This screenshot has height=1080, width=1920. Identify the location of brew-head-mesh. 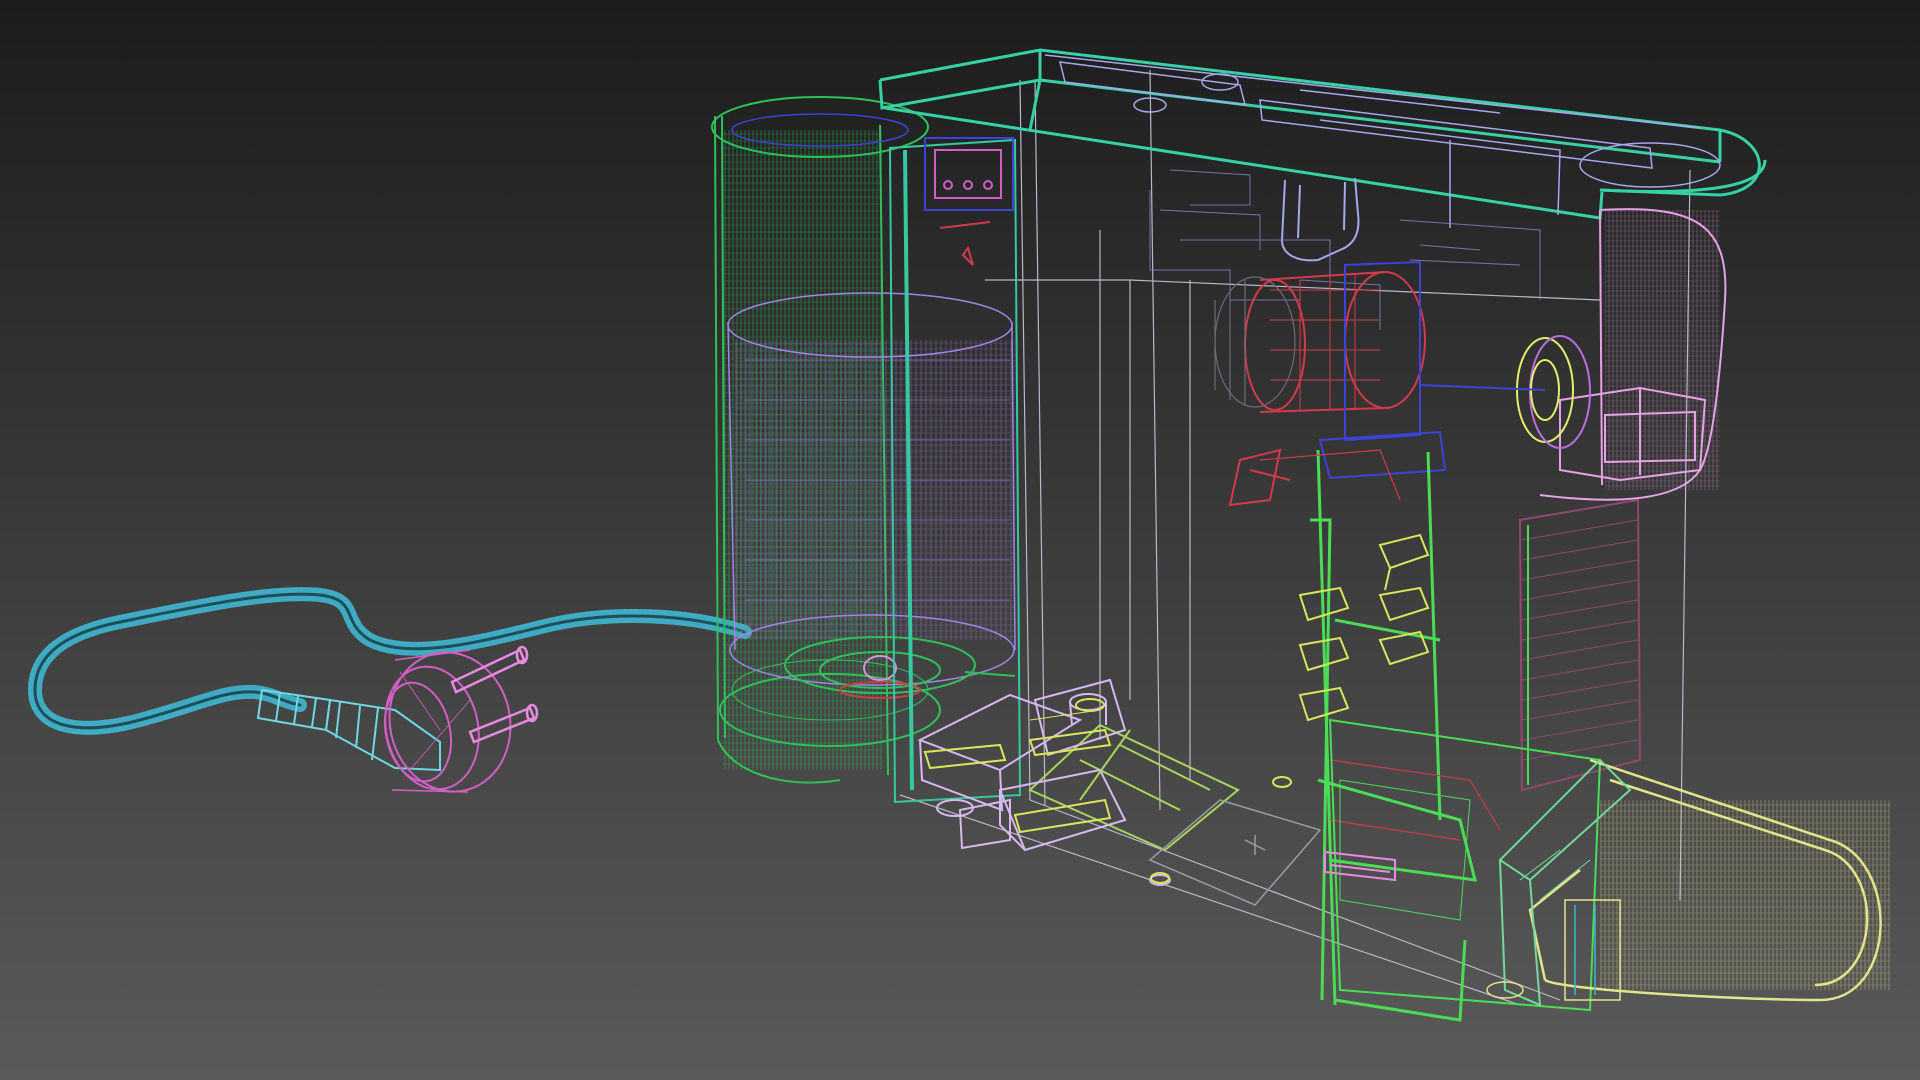
(1662, 350).